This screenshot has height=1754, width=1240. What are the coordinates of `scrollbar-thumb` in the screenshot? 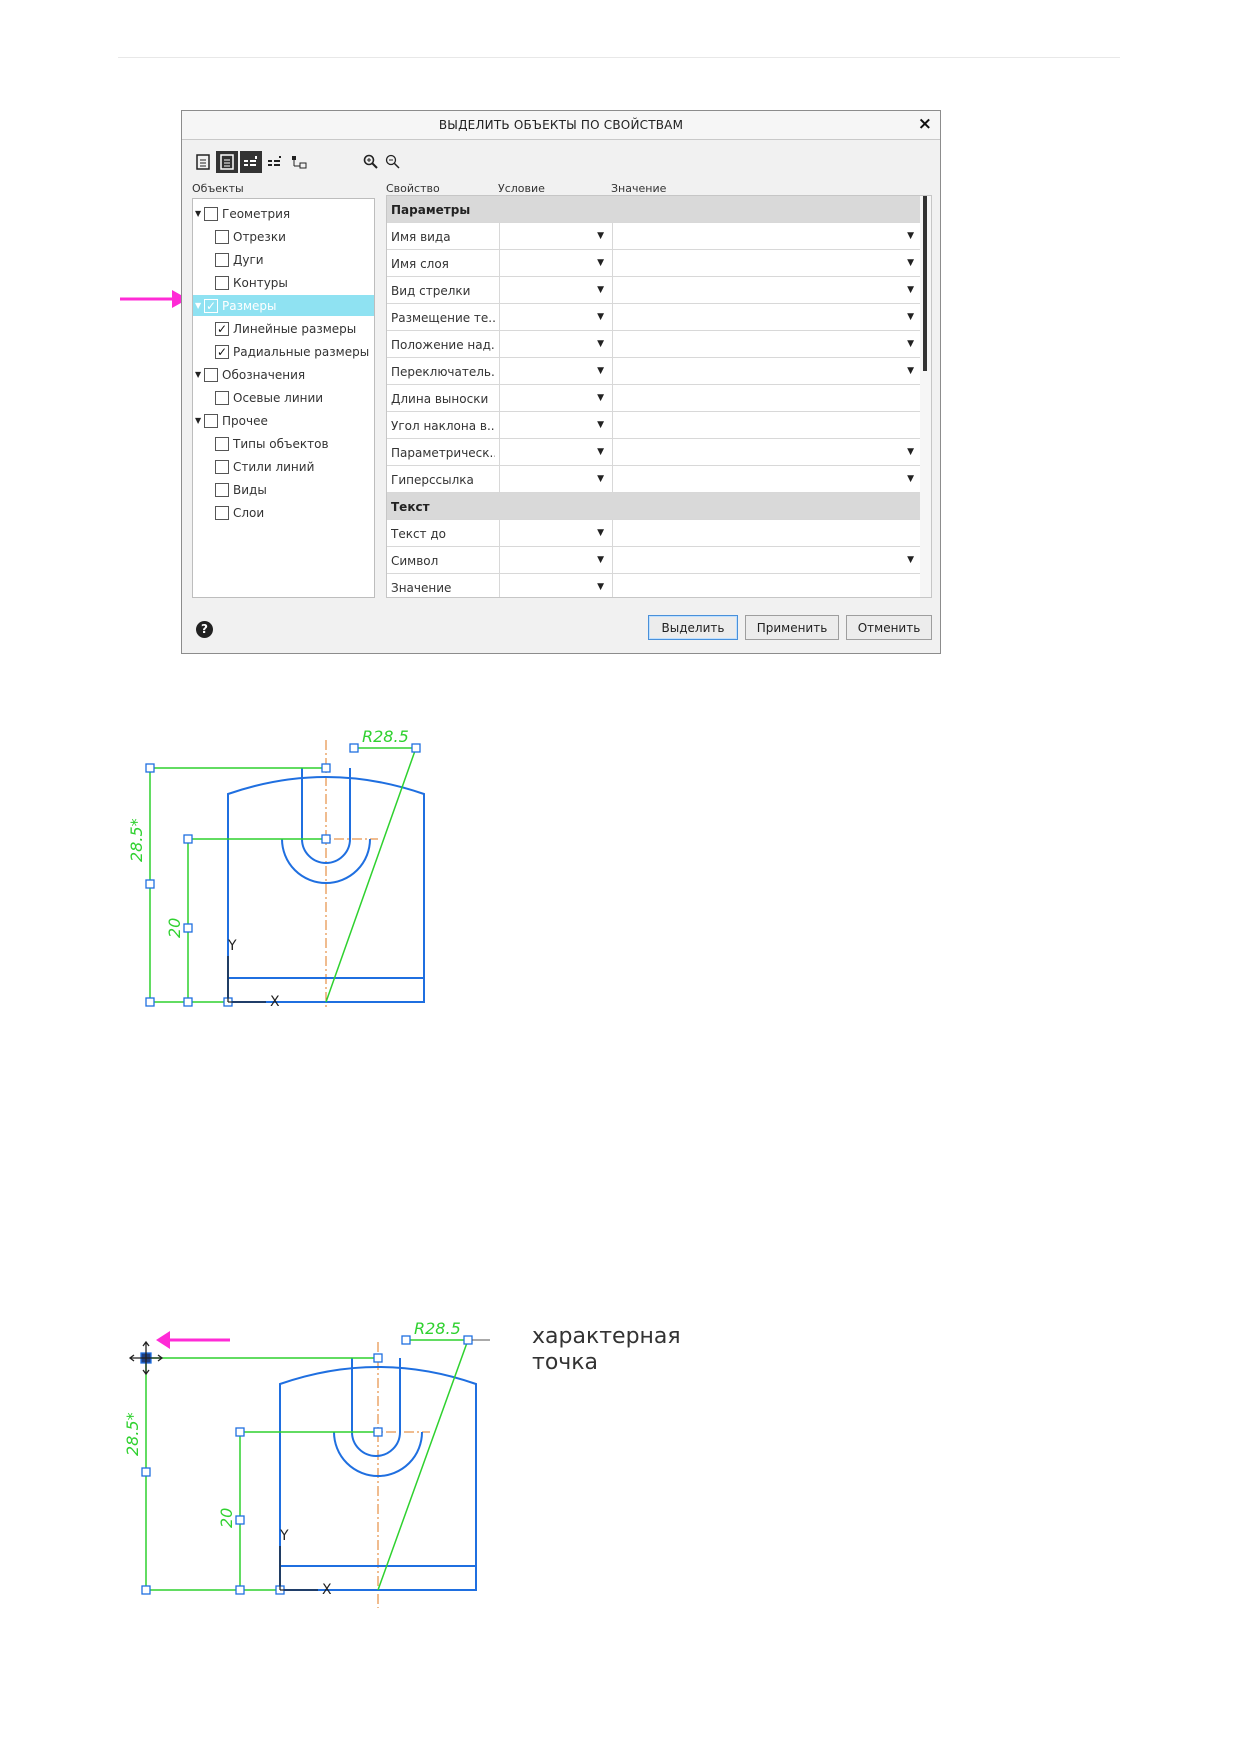 It's located at (925, 283).